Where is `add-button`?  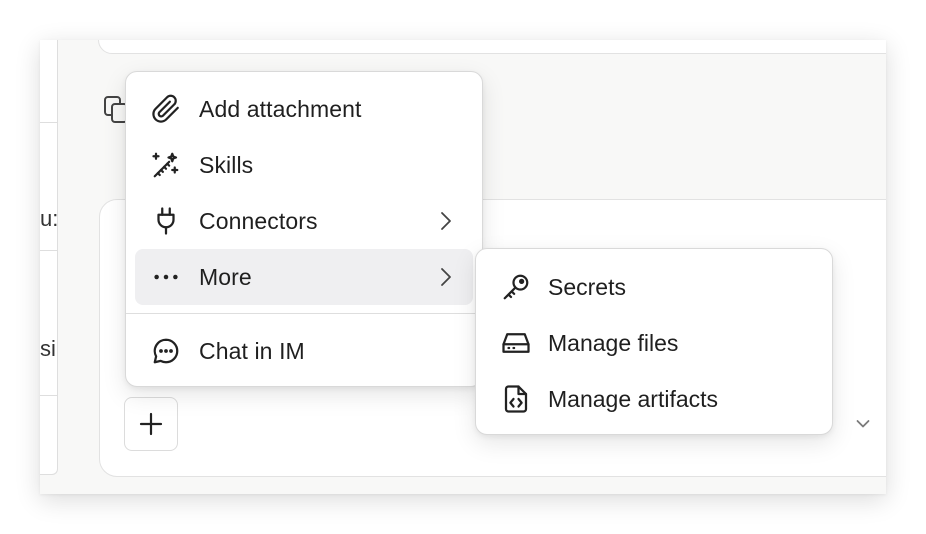 add-button is located at coordinates (151, 424).